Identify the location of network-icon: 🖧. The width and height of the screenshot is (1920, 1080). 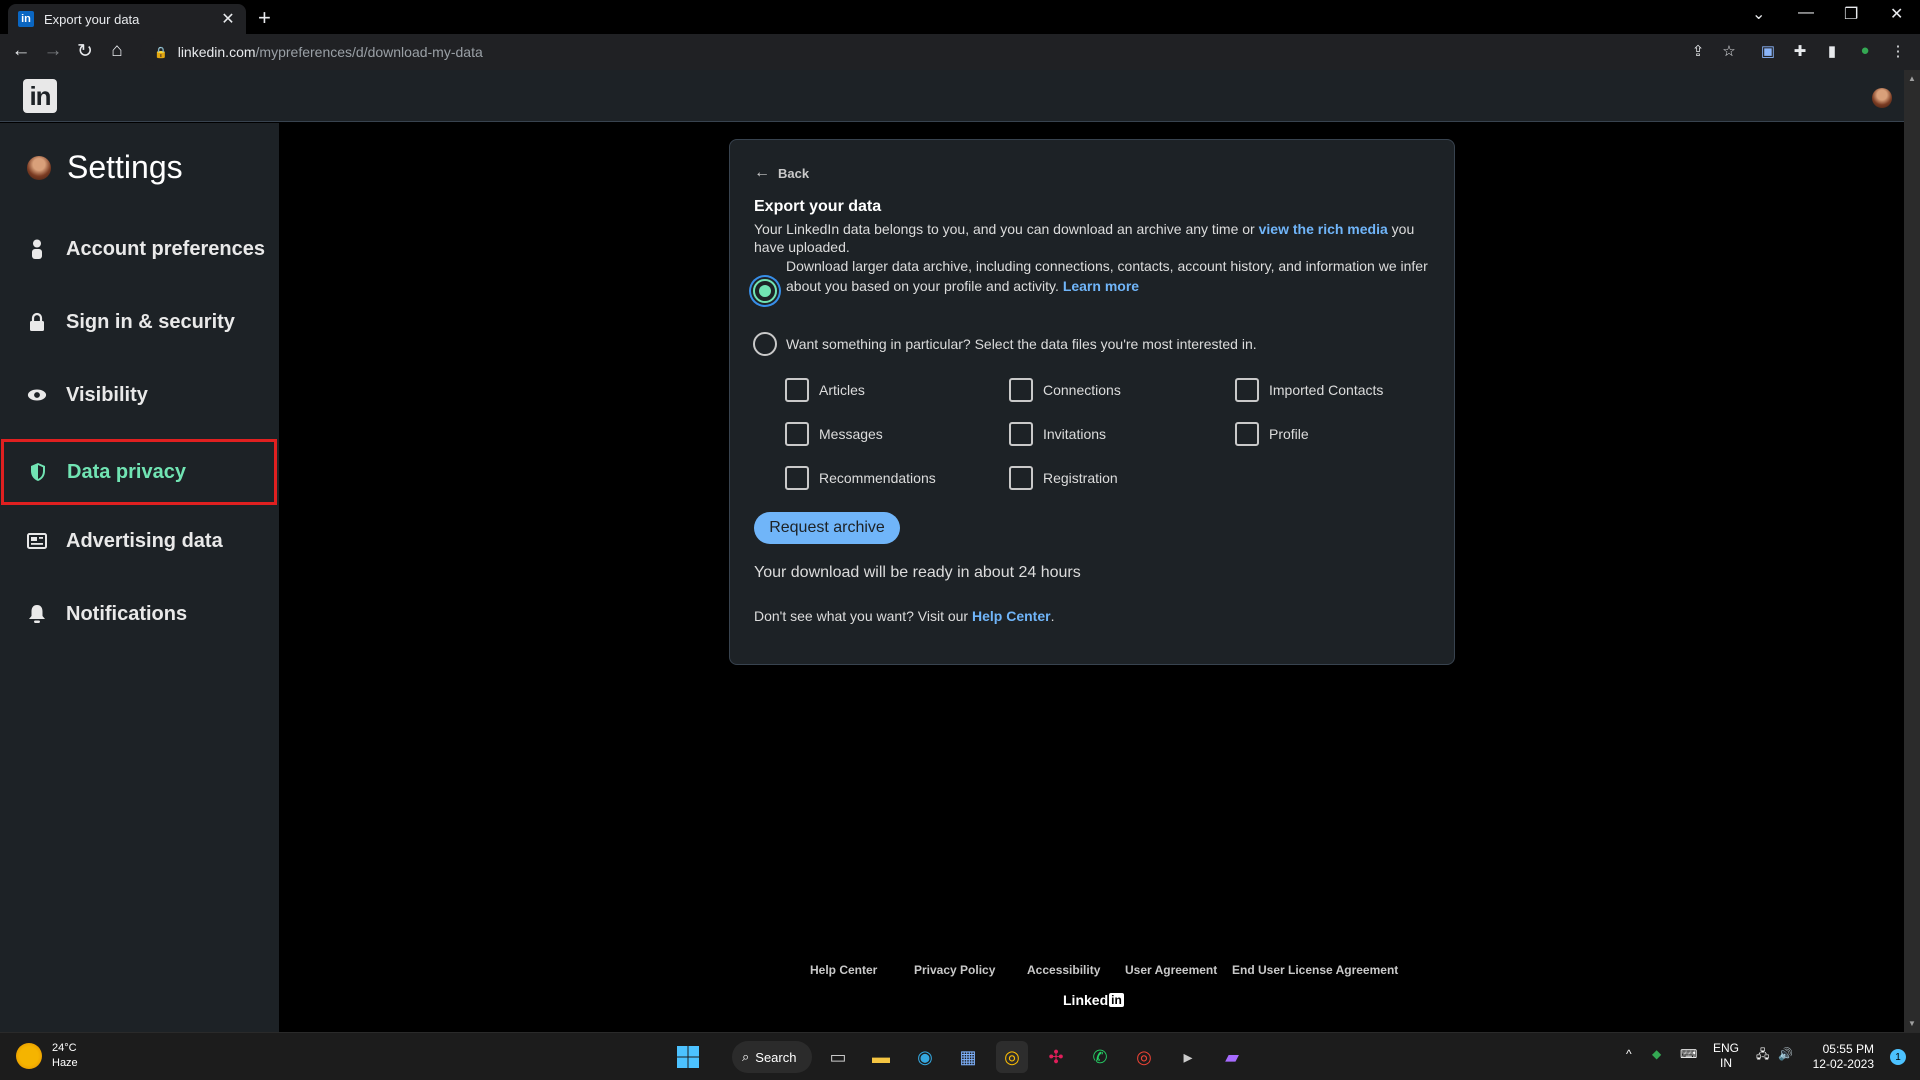
(1762, 1054).